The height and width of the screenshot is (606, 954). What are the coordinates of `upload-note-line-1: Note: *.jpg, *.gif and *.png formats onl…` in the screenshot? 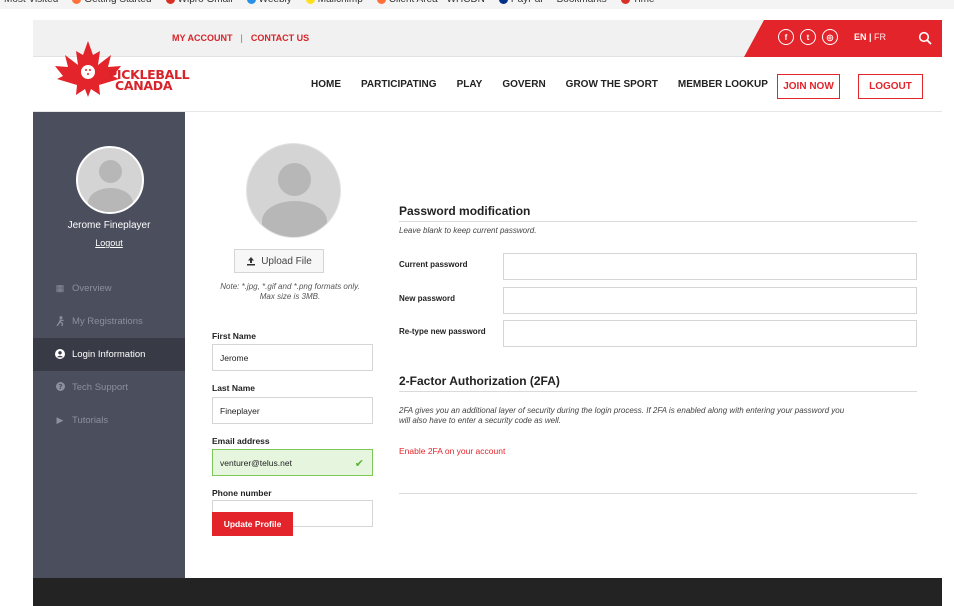 It's located at (290, 286).